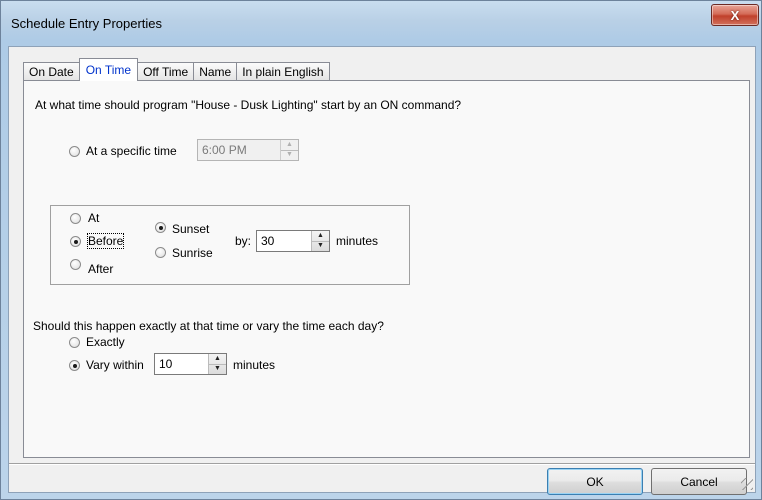 This screenshot has height=500, width=762. What do you see at coordinates (105, 342) in the screenshot?
I see `exactly-label: Exactly` at bounding box center [105, 342].